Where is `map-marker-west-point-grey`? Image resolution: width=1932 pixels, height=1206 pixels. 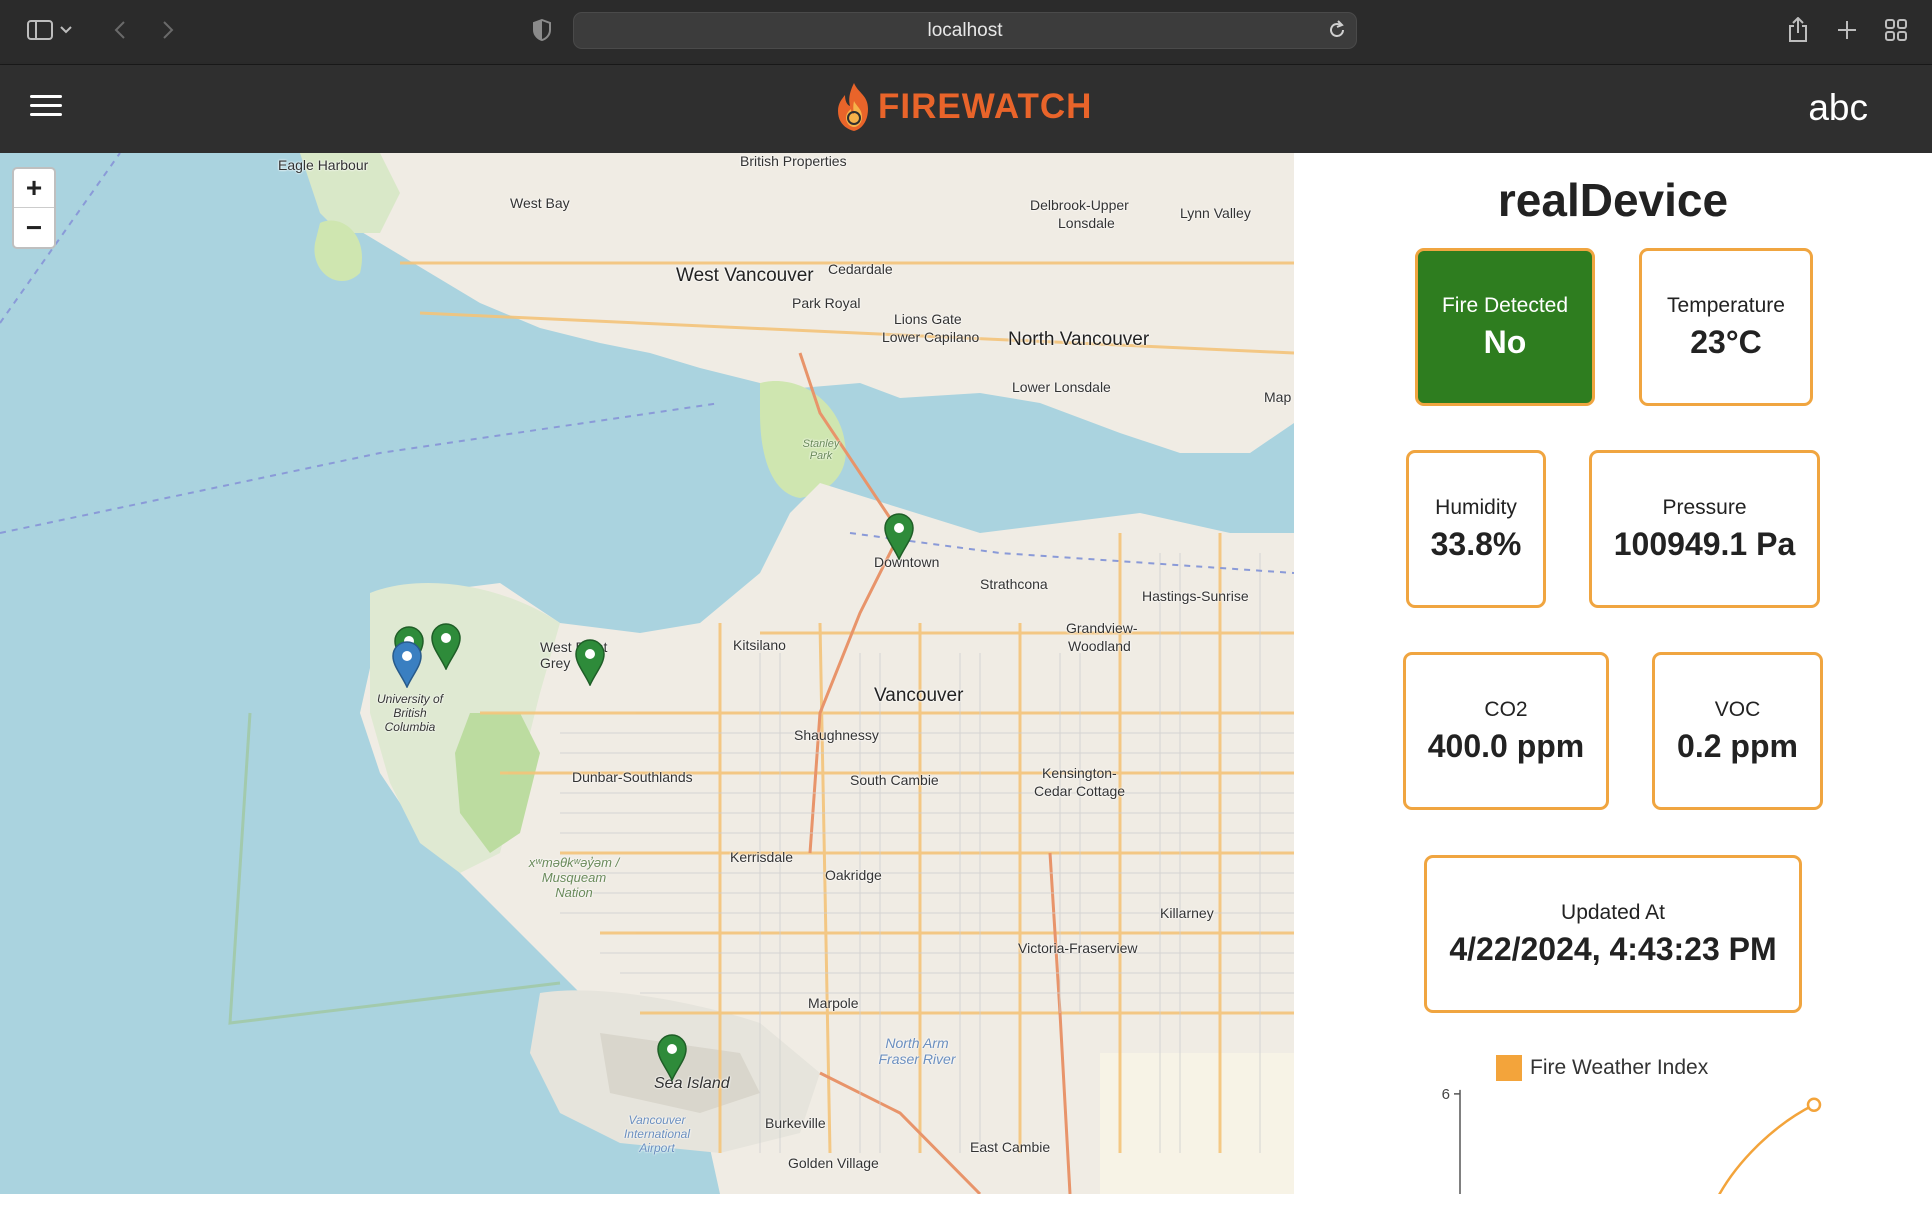 map-marker-west-point-grey is located at coordinates (590, 662).